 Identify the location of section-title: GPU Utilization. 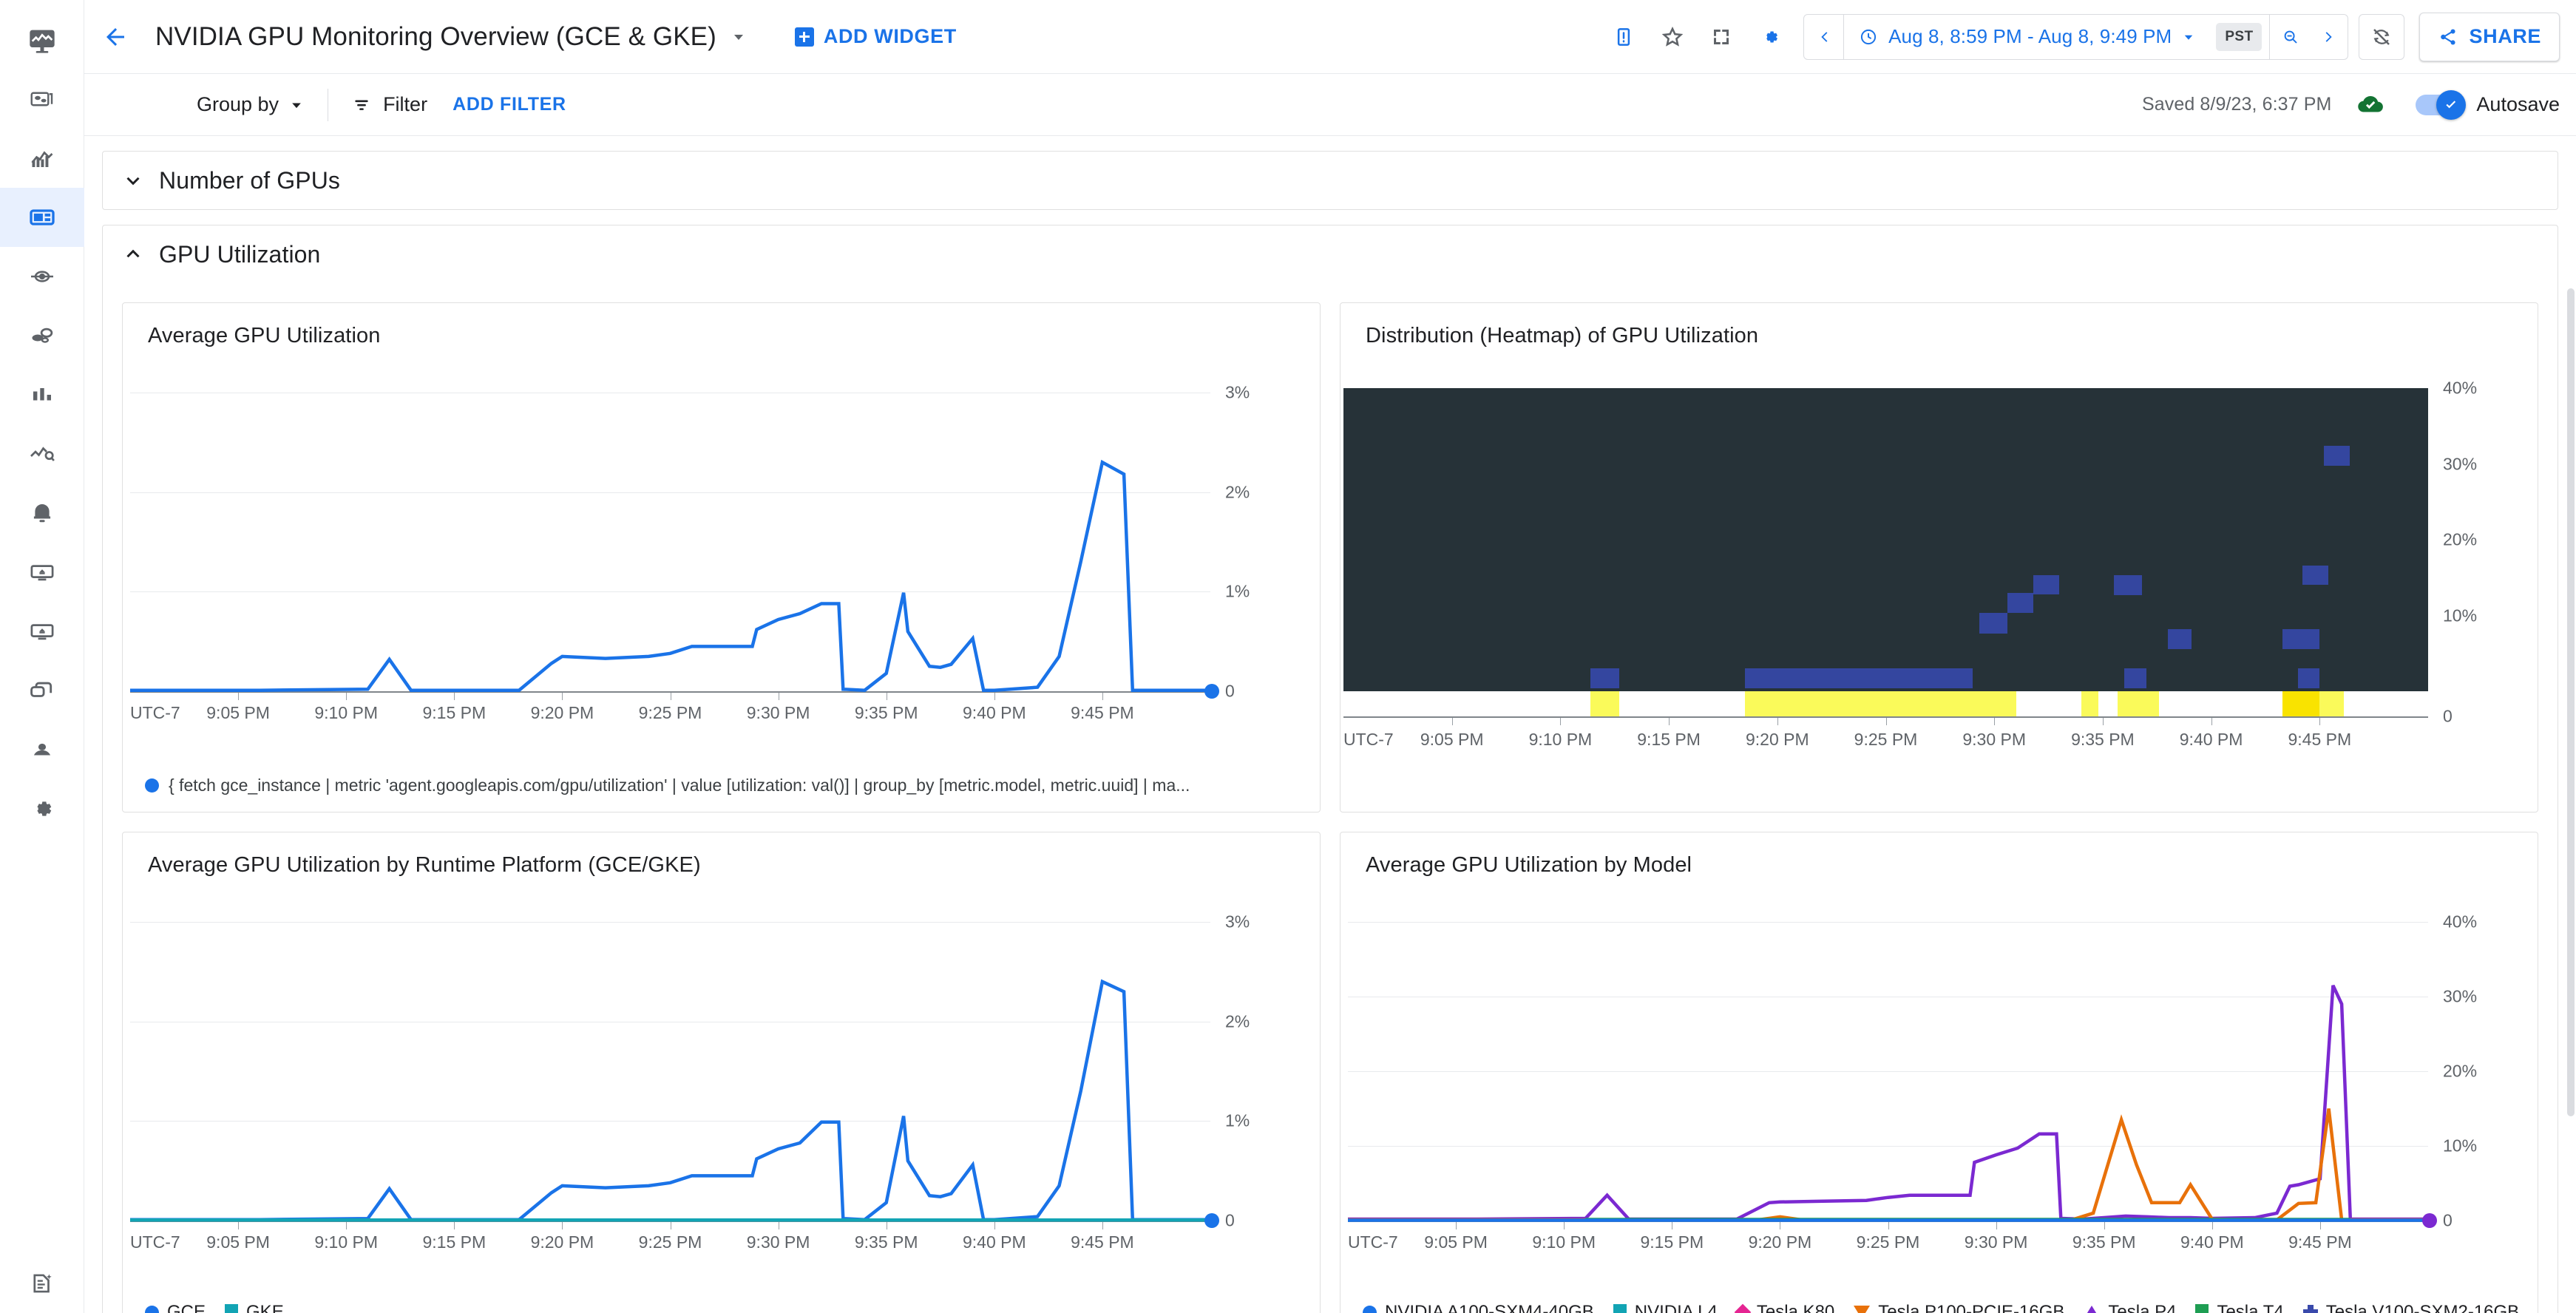
(240, 254).